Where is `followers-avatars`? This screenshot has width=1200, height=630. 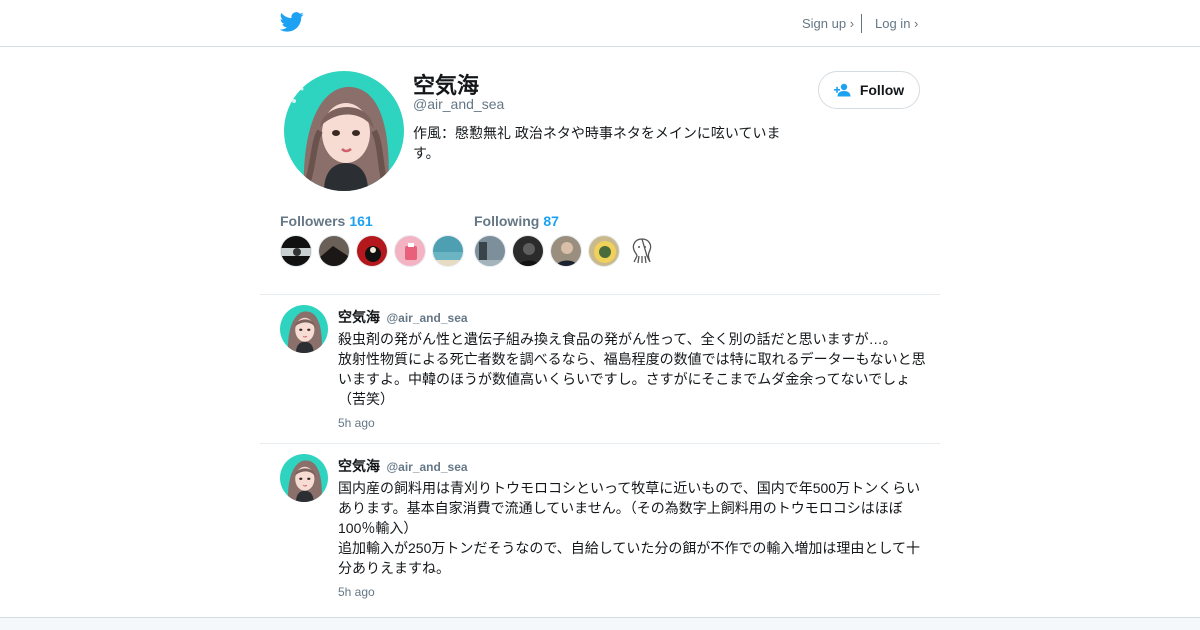 followers-avatars is located at coordinates (372, 251).